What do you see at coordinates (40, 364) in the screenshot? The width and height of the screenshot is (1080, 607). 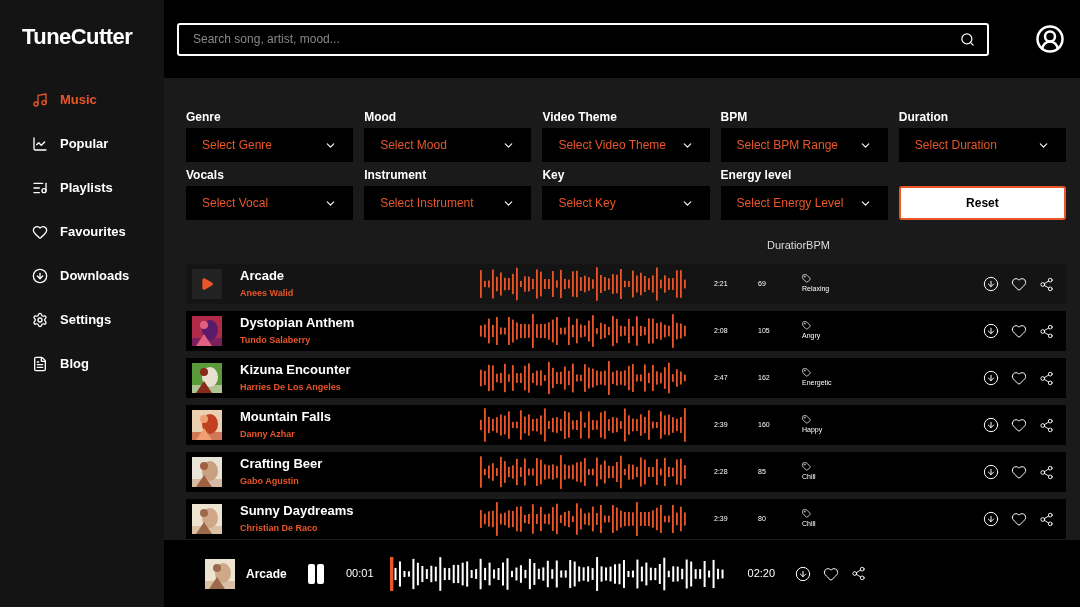 I see `document-icon` at bounding box center [40, 364].